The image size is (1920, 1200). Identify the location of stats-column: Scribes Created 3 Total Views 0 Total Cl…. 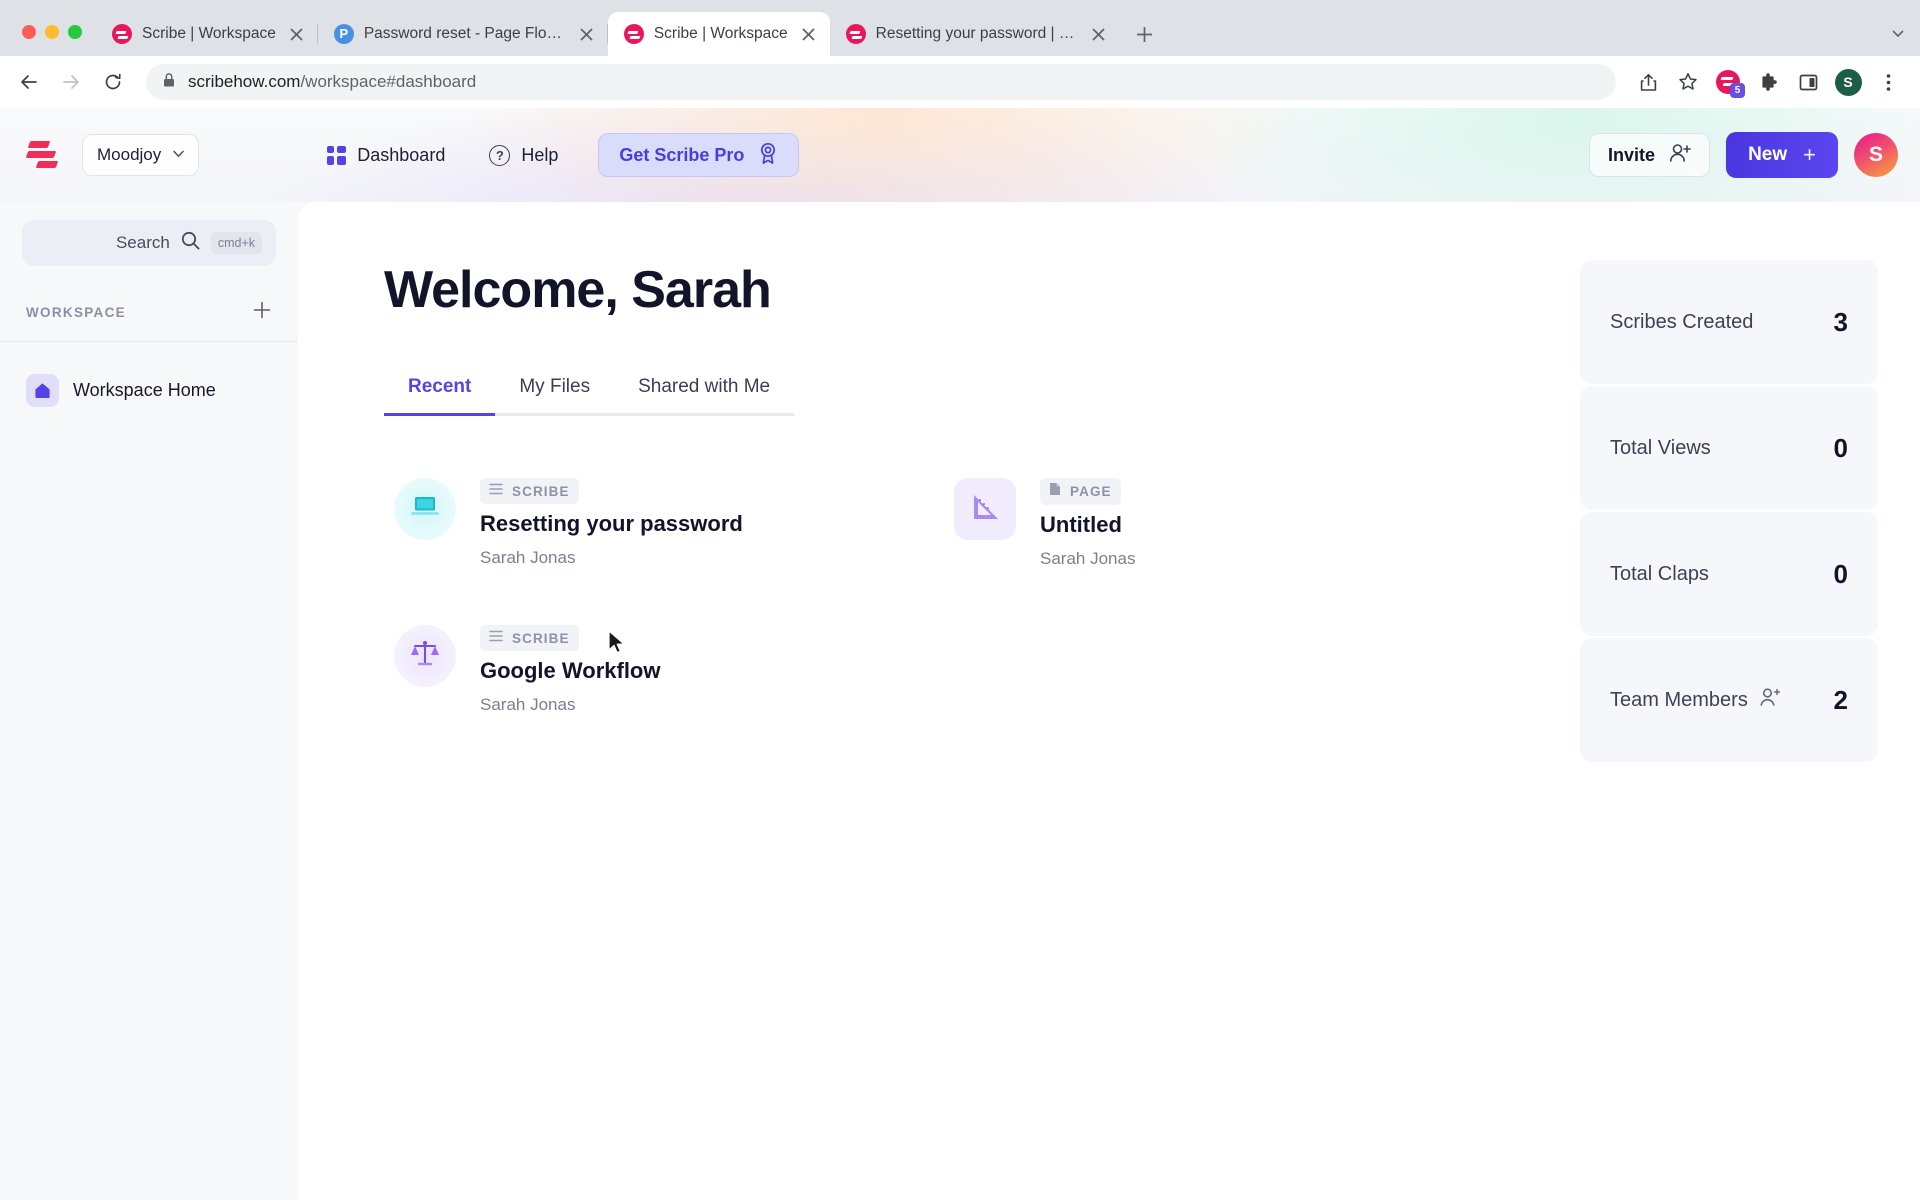
(1750, 512).